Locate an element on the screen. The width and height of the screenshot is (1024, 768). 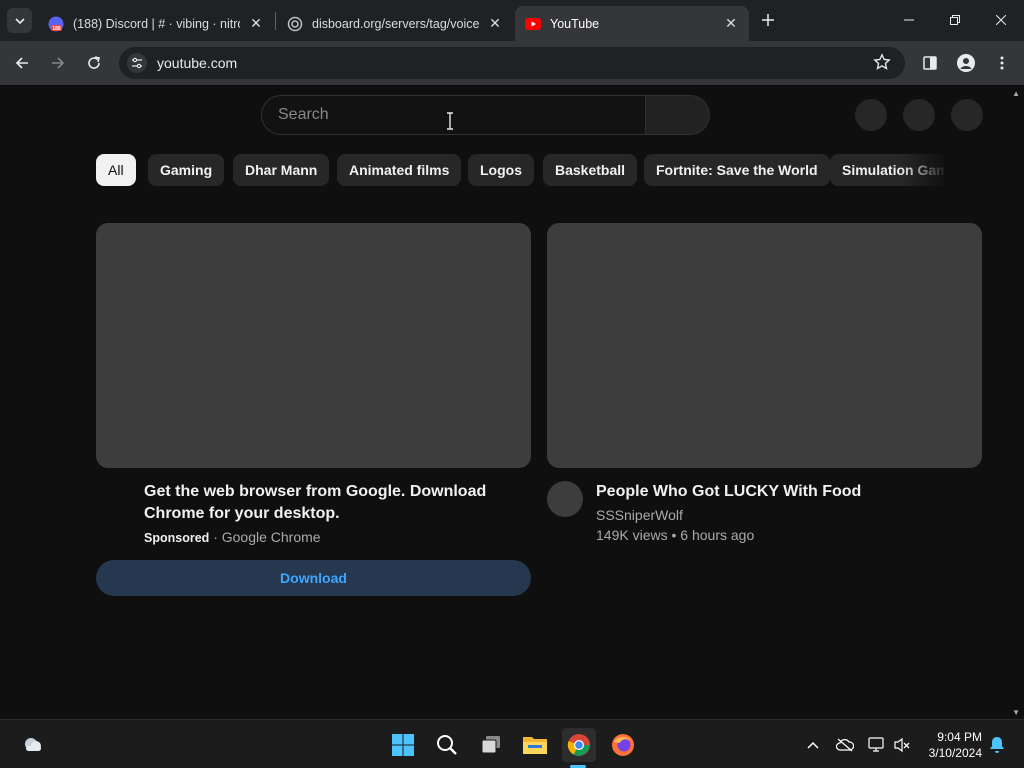
tab-title: (188) Discord | # · vibing · nitro is located at coordinates (156, 23).